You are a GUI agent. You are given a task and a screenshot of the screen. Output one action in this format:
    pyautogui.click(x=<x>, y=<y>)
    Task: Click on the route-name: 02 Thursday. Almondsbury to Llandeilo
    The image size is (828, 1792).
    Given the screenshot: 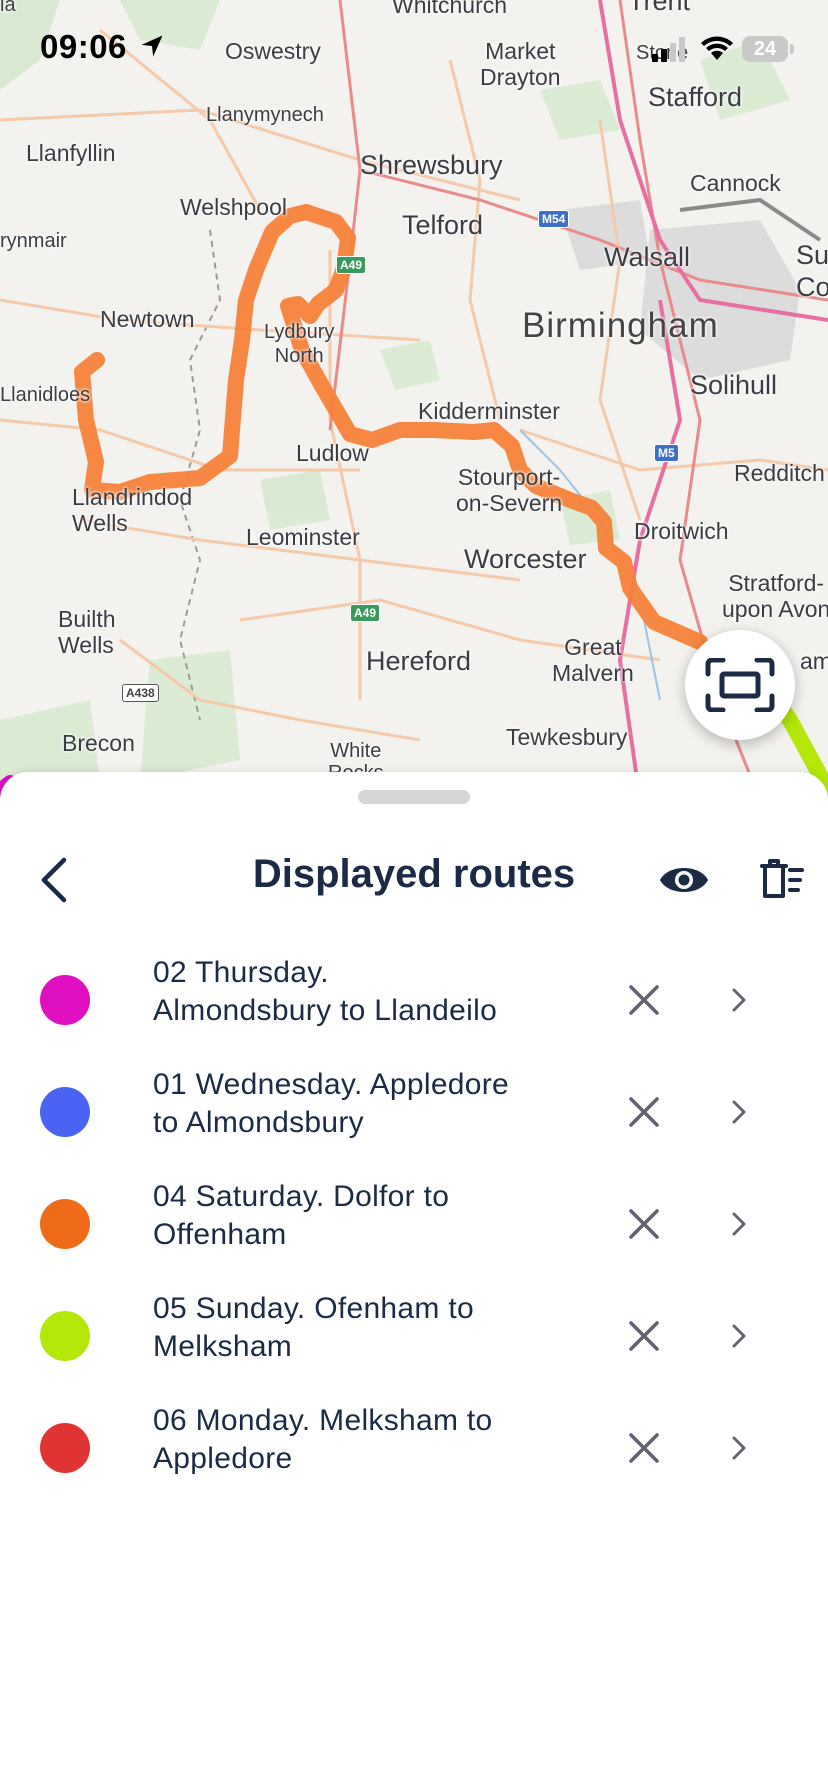 What is the action you would take?
    pyautogui.click(x=325, y=991)
    